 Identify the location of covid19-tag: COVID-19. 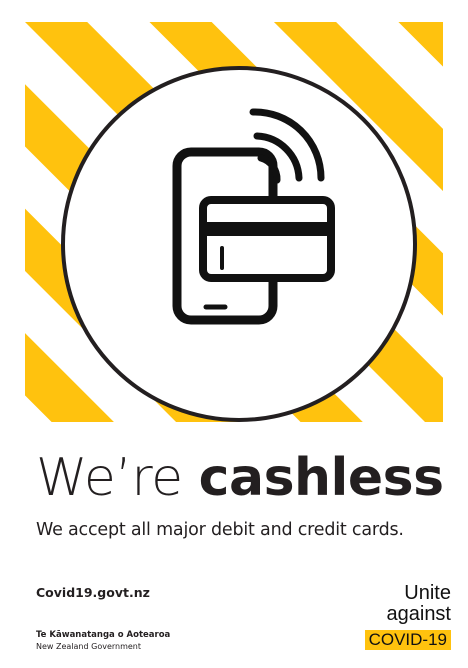
(407, 640).